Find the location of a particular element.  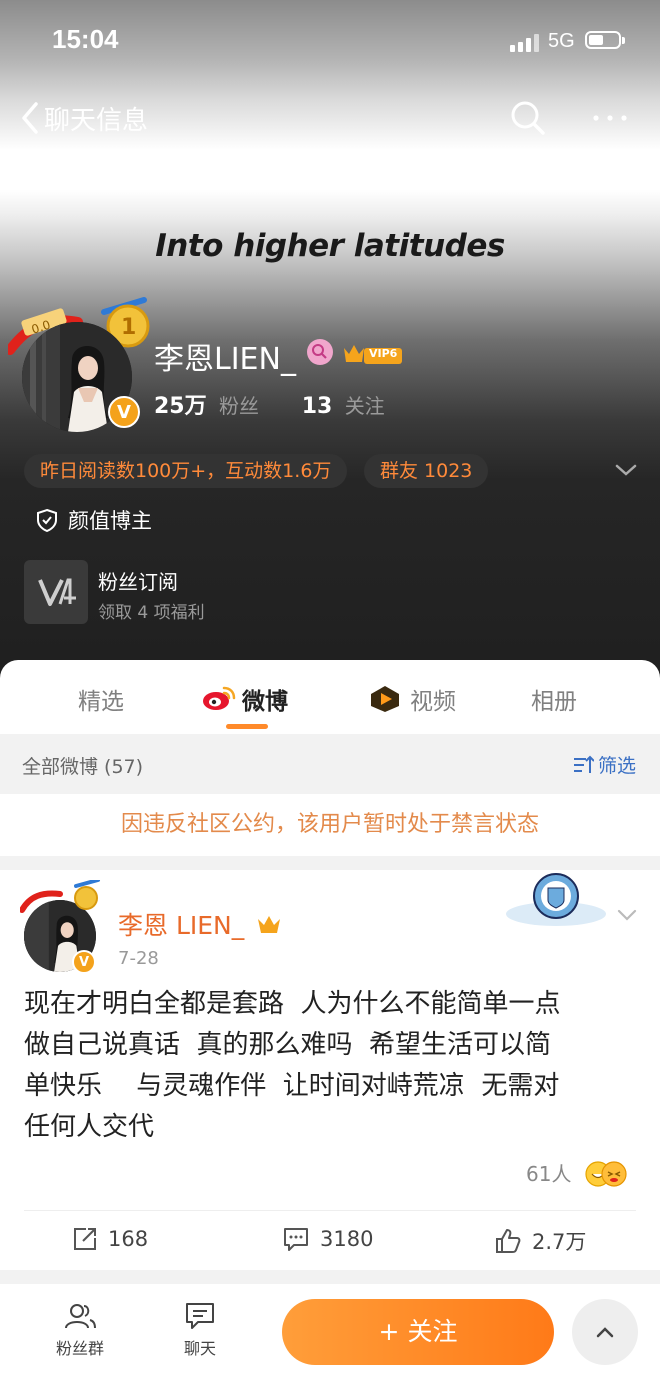

chevron-up-icon is located at coordinates (605, 1332).